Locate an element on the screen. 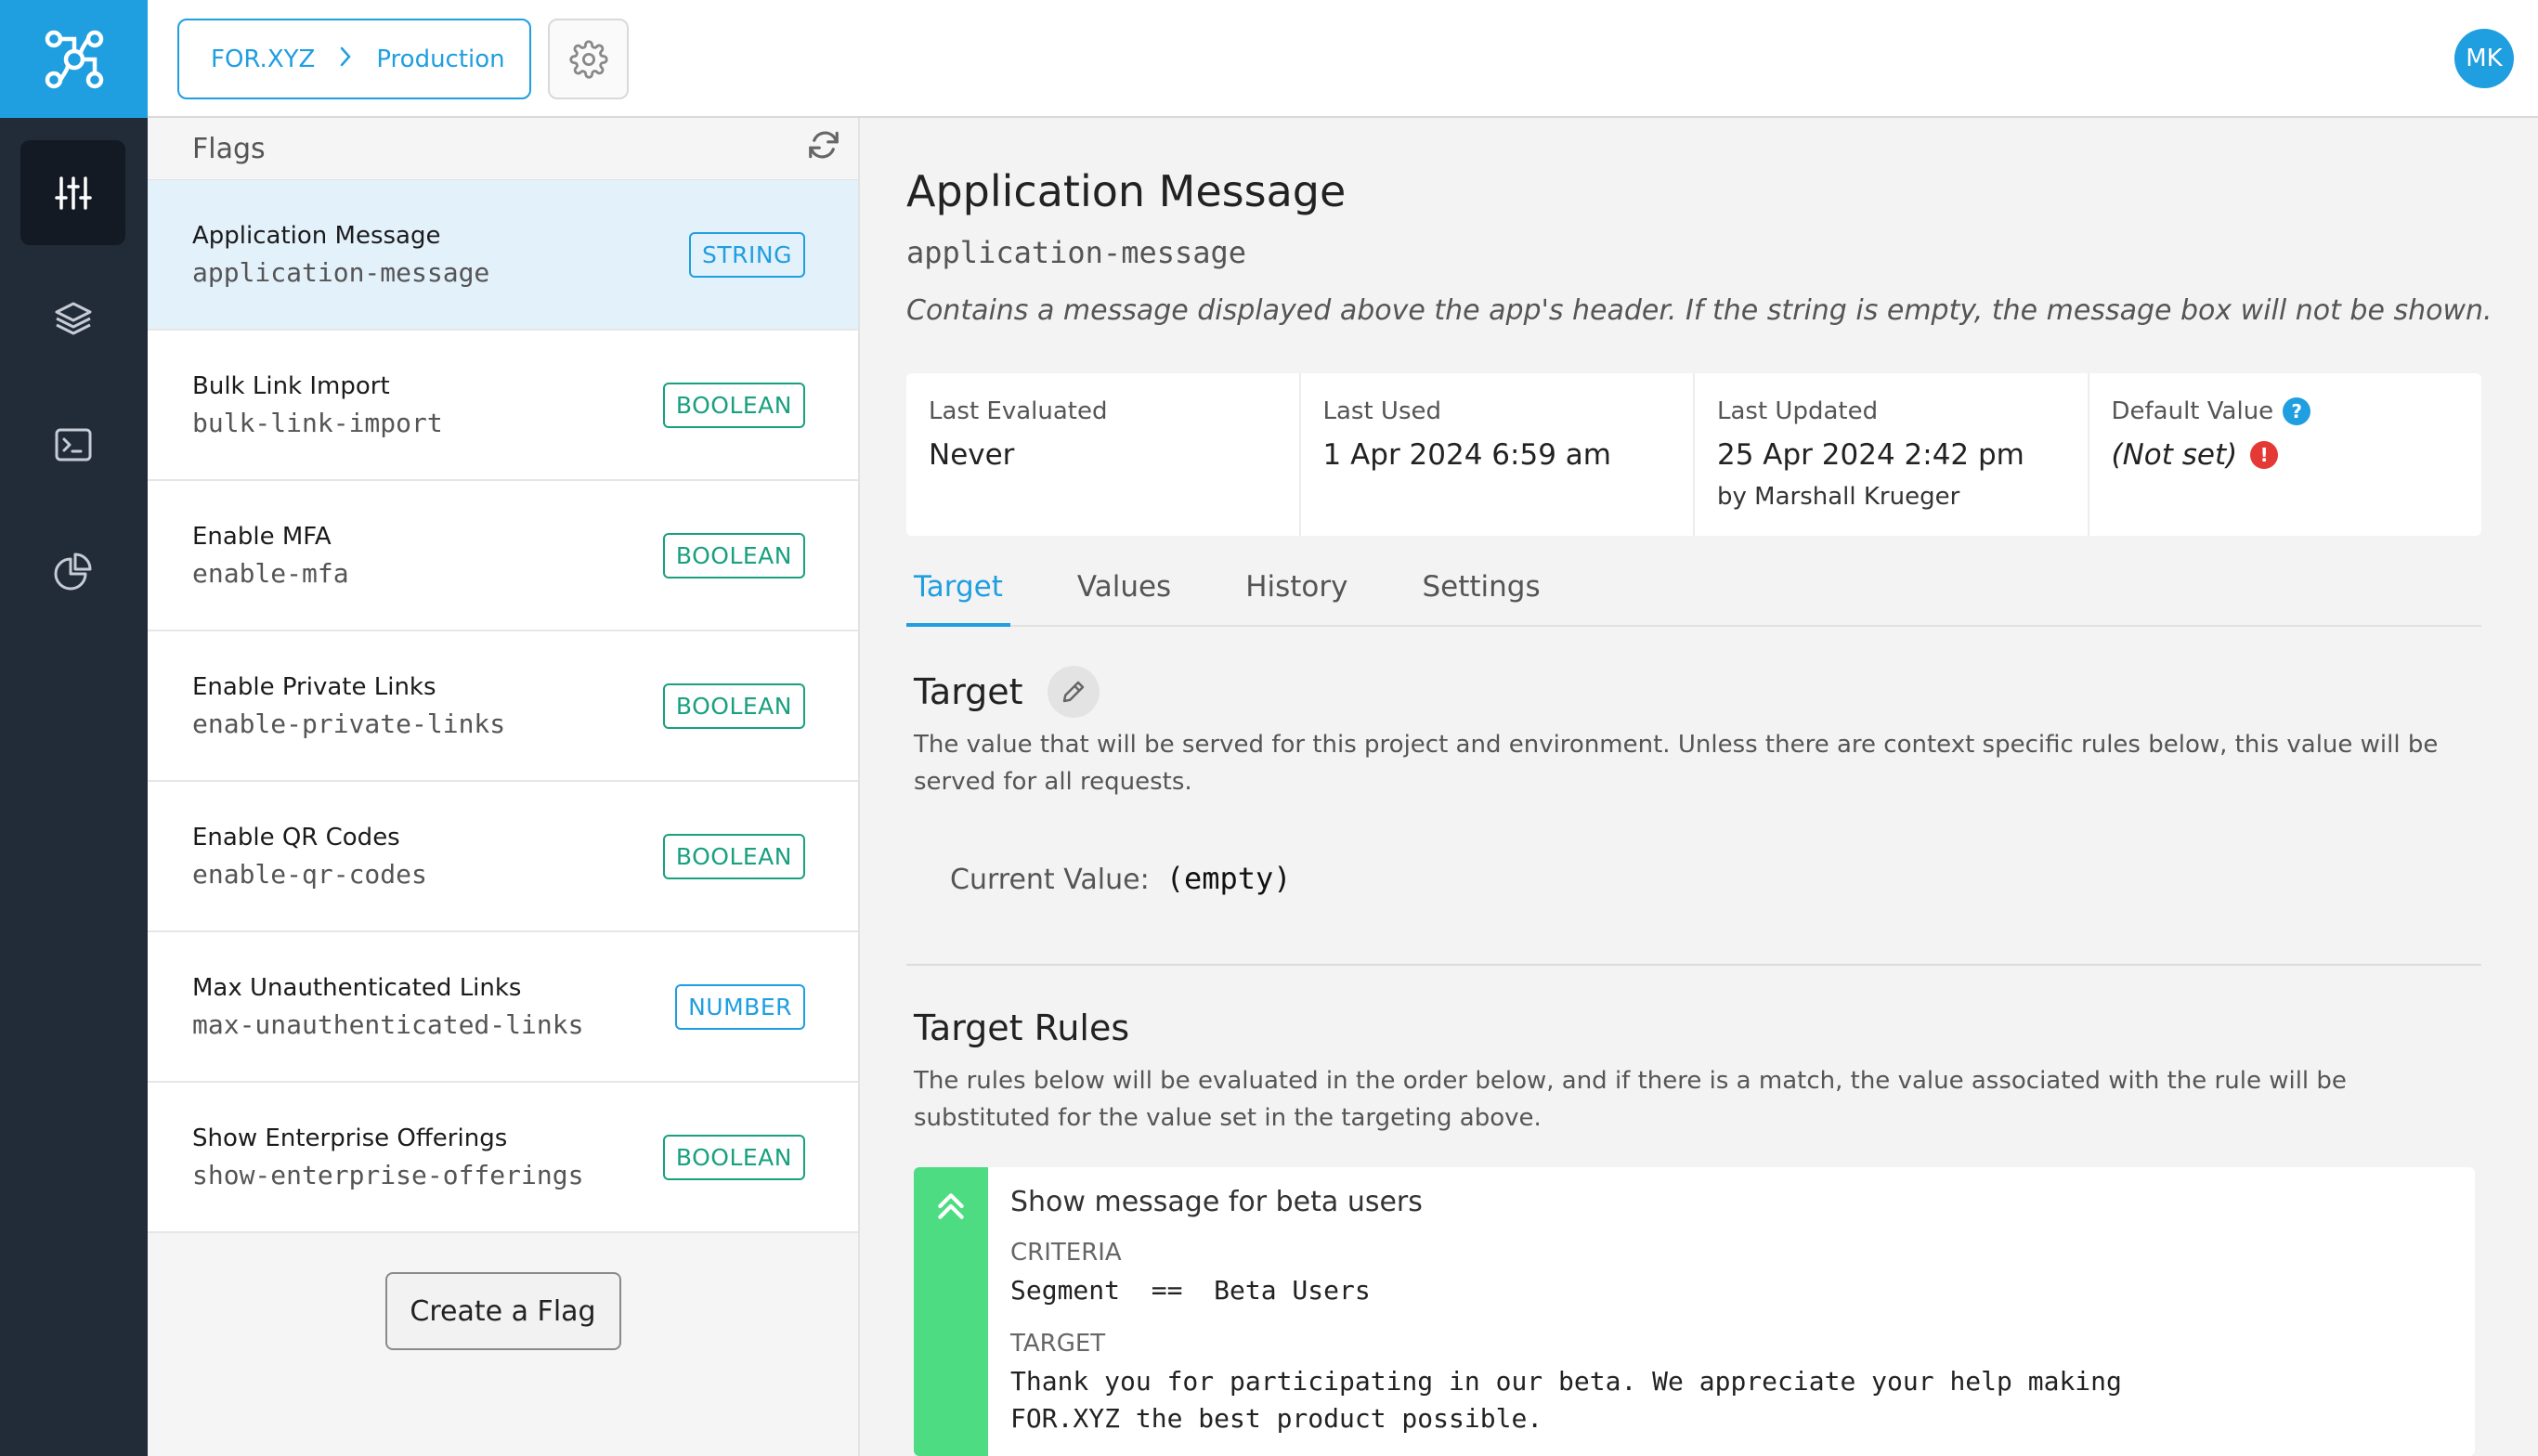 The image size is (2538, 1456). flag-key: max-unauthenticated-links is located at coordinates (388, 1024).